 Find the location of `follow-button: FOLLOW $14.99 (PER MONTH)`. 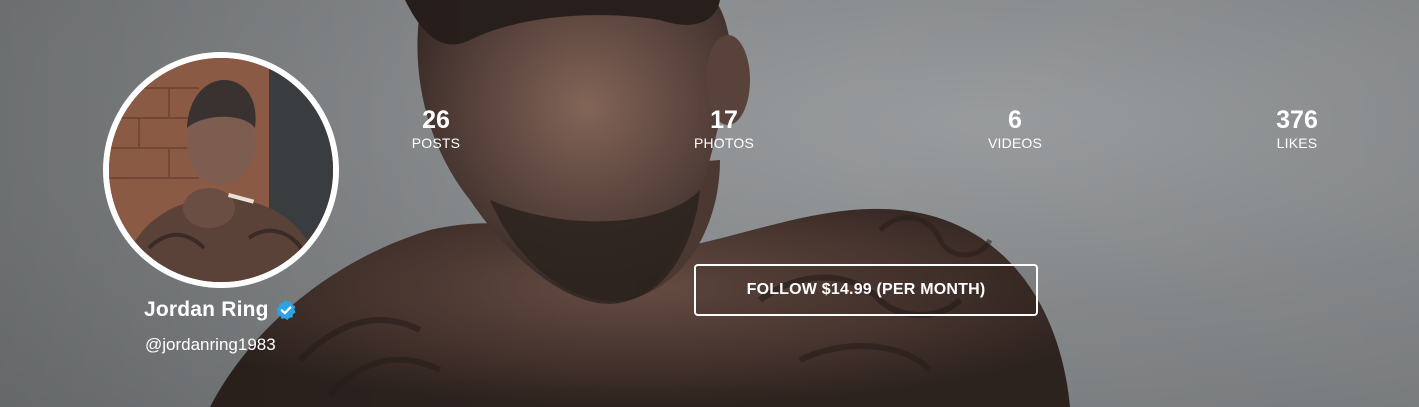

follow-button: FOLLOW $14.99 (PER MONTH) is located at coordinates (866, 290).